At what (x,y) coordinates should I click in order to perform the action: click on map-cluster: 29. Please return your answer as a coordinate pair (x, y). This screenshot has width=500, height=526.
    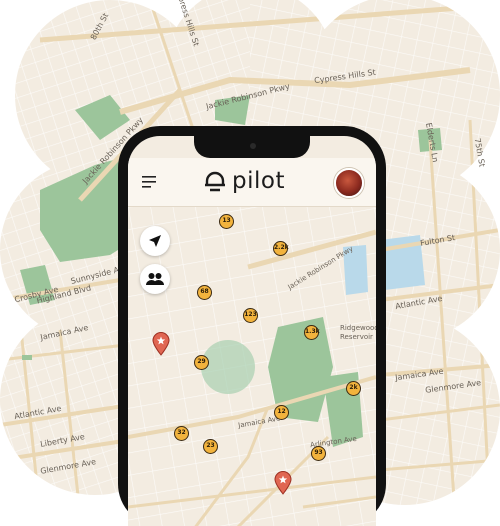
    Looking at the image, I should click on (201, 362).